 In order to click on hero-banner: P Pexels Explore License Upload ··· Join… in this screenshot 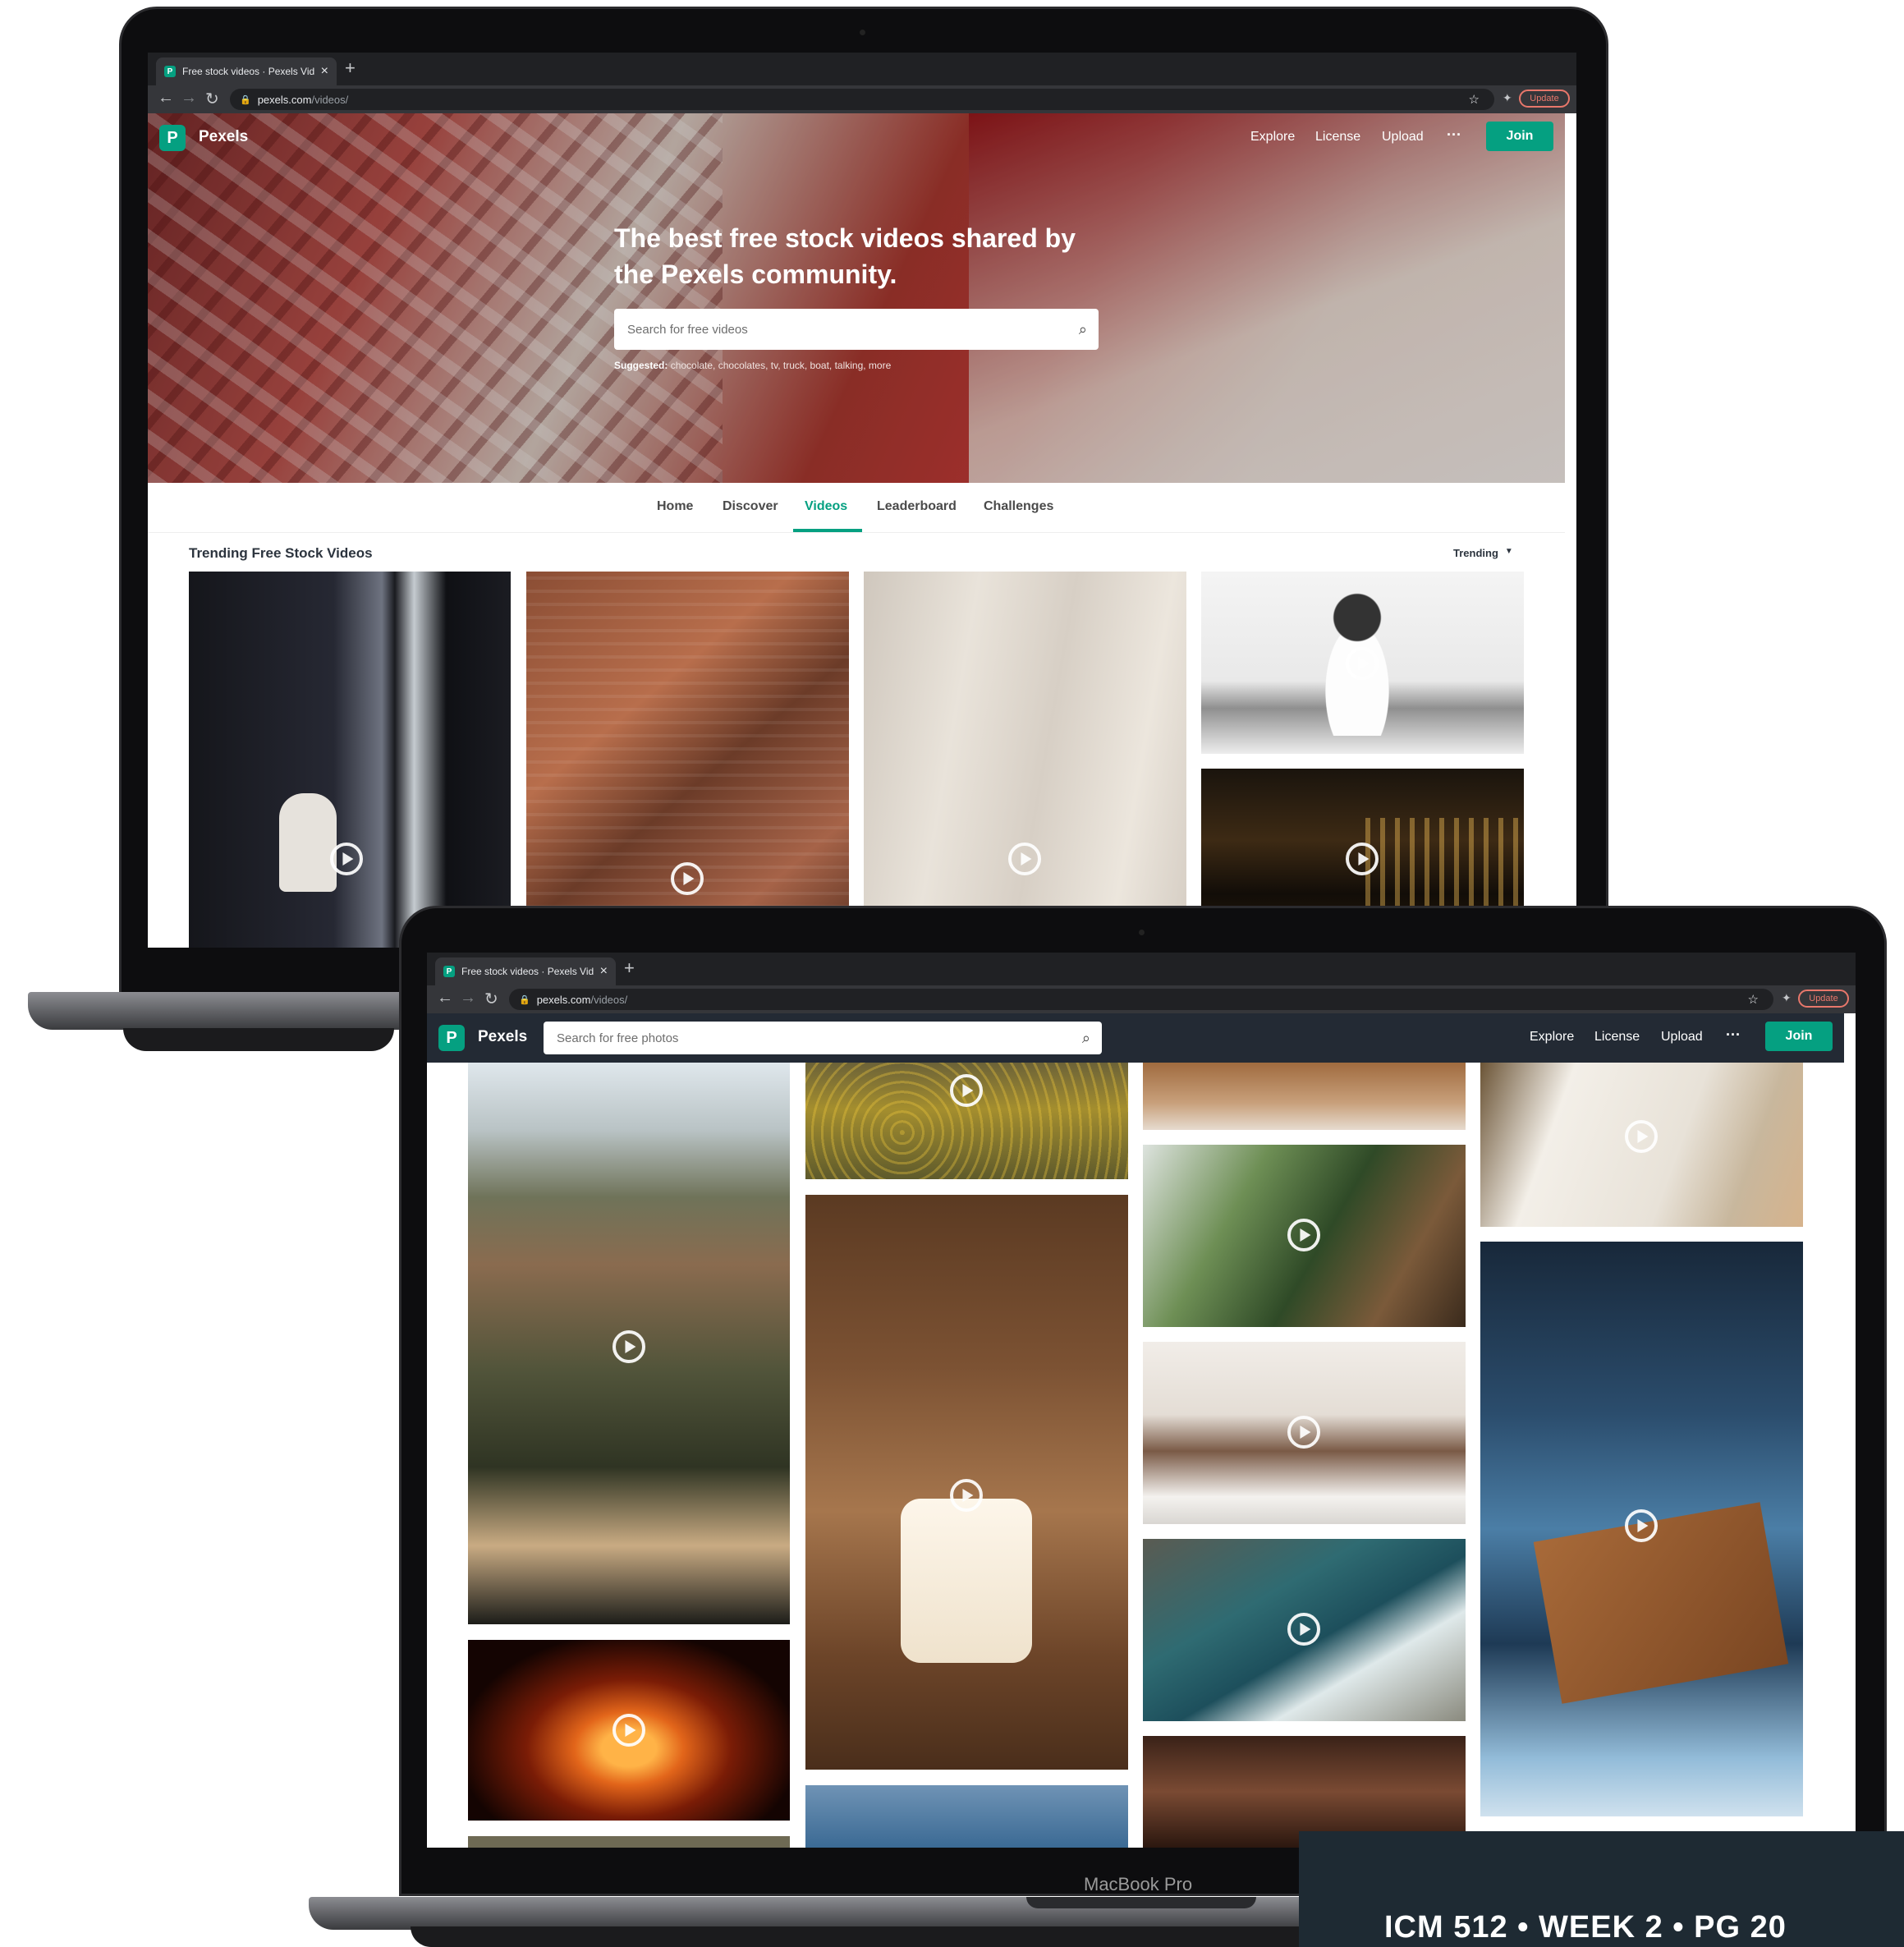, I will do `click(856, 298)`.